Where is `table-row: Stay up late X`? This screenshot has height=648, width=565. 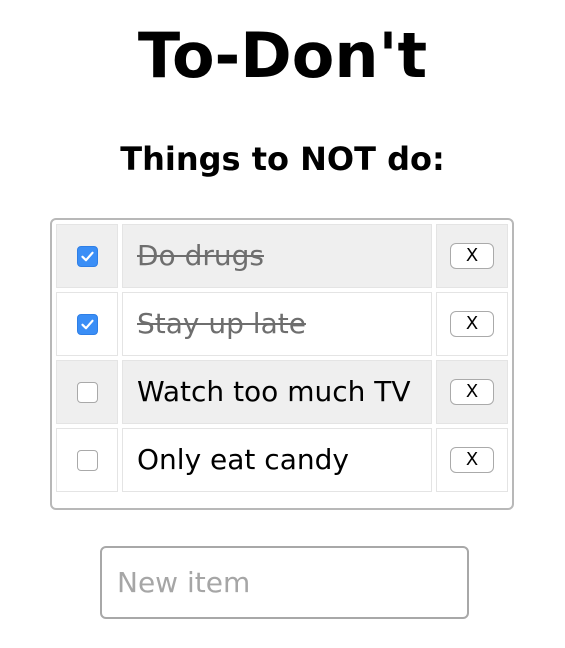
table-row: Stay up late X is located at coordinates (282, 324).